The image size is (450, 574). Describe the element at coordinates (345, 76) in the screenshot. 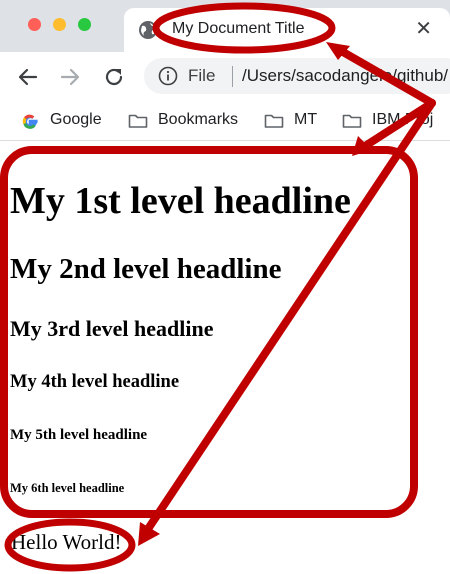

I see `url-text: /Users/sacodangelo/github/` at that location.